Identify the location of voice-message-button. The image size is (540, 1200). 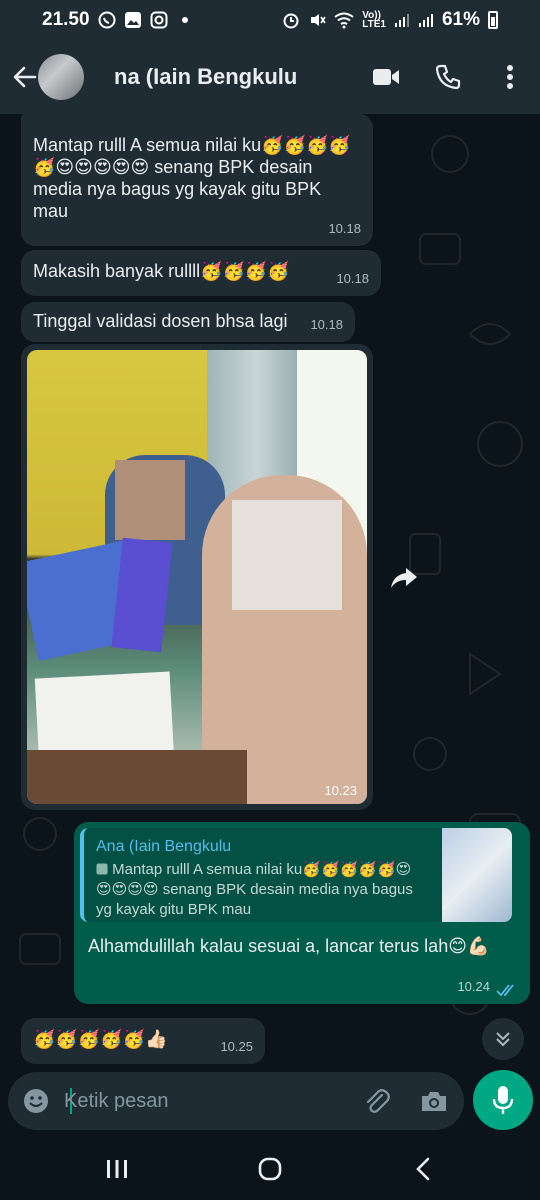
(503, 1100).